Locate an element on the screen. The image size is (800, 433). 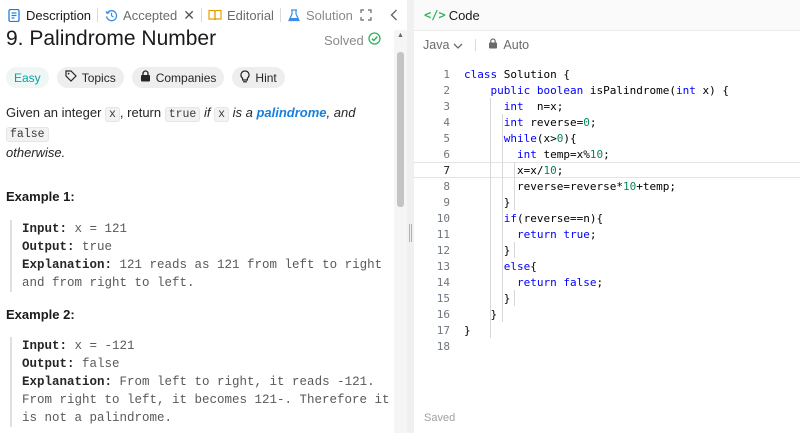
tab-separator is located at coordinates (98, 15).